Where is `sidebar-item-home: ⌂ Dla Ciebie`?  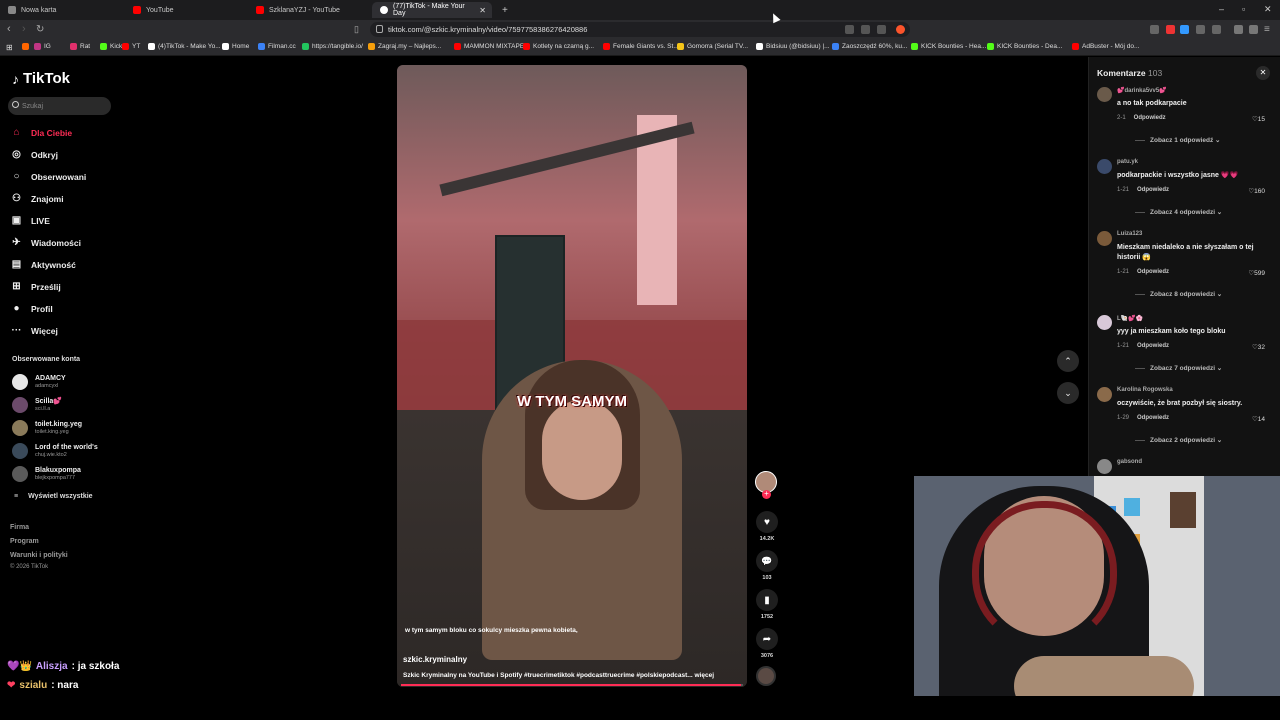
sidebar-item-home: ⌂ Dla Ciebie is located at coordinates (41, 132).